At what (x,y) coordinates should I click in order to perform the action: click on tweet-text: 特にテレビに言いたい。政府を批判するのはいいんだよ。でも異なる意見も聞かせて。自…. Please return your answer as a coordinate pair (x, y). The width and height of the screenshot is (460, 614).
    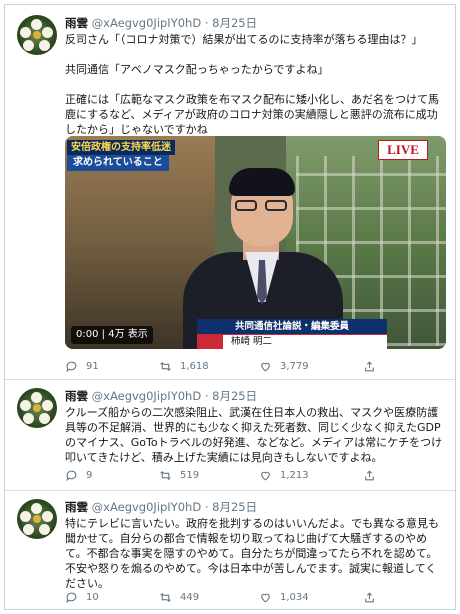
    Looking at the image, I should click on (252, 553).